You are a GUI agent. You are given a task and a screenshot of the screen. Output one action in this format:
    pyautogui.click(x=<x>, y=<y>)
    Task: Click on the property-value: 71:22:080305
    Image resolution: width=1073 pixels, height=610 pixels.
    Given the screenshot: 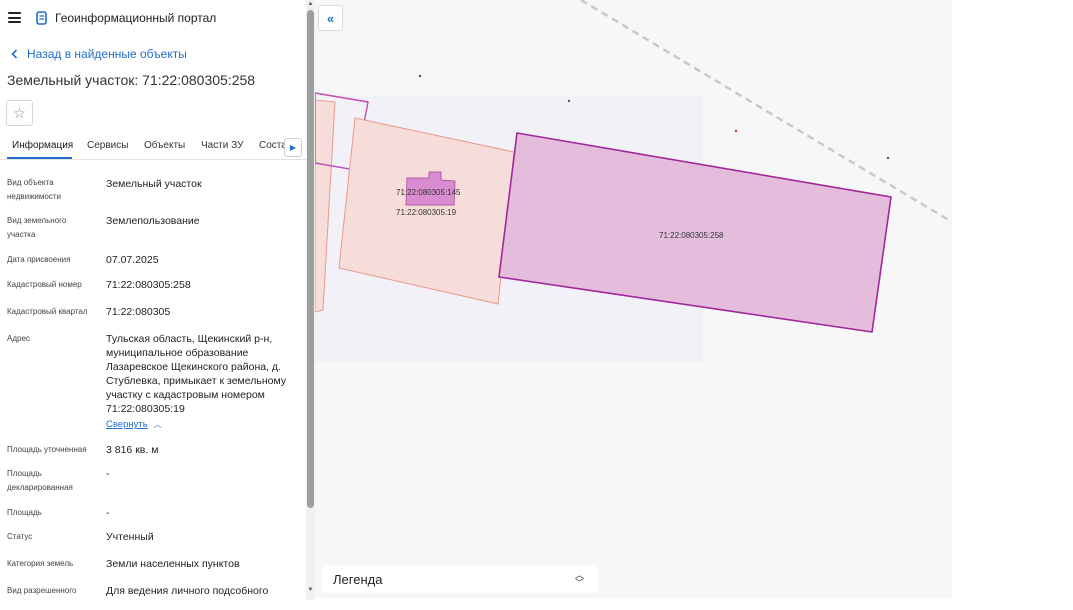 What is the action you would take?
    pyautogui.click(x=138, y=312)
    